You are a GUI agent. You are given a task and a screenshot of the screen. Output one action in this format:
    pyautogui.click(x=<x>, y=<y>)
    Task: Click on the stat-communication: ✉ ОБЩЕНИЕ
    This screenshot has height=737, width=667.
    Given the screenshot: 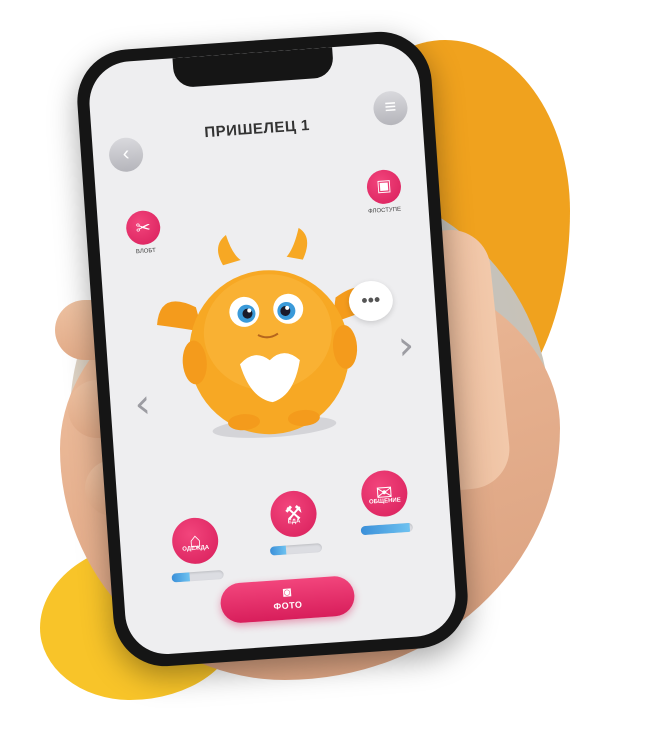 What is the action you would take?
    pyautogui.click(x=385, y=502)
    